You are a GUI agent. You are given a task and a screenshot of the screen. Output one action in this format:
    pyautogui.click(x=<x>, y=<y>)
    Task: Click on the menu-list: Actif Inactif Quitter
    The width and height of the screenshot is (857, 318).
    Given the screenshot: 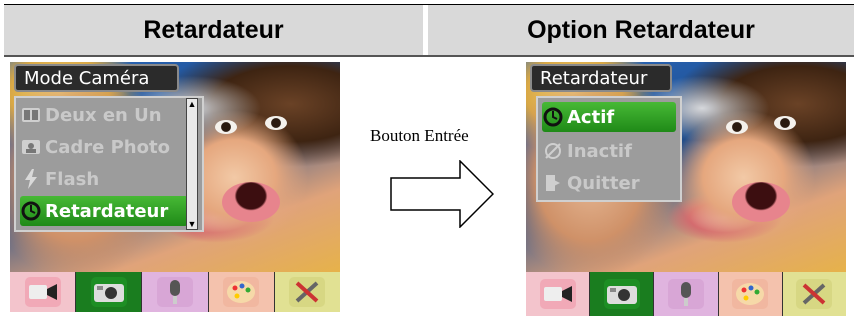 What is the action you would take?
    pyautogui.click(x=609, y=149)
    